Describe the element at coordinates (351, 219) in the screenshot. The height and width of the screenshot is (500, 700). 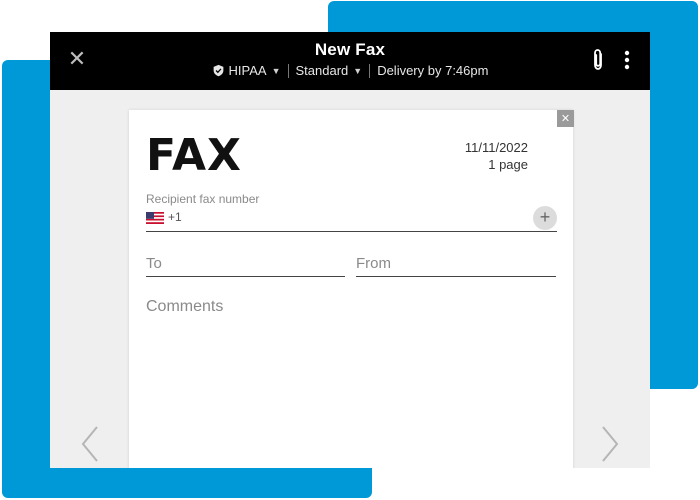
I see `recipient-fax-field: +1 +` at that location.